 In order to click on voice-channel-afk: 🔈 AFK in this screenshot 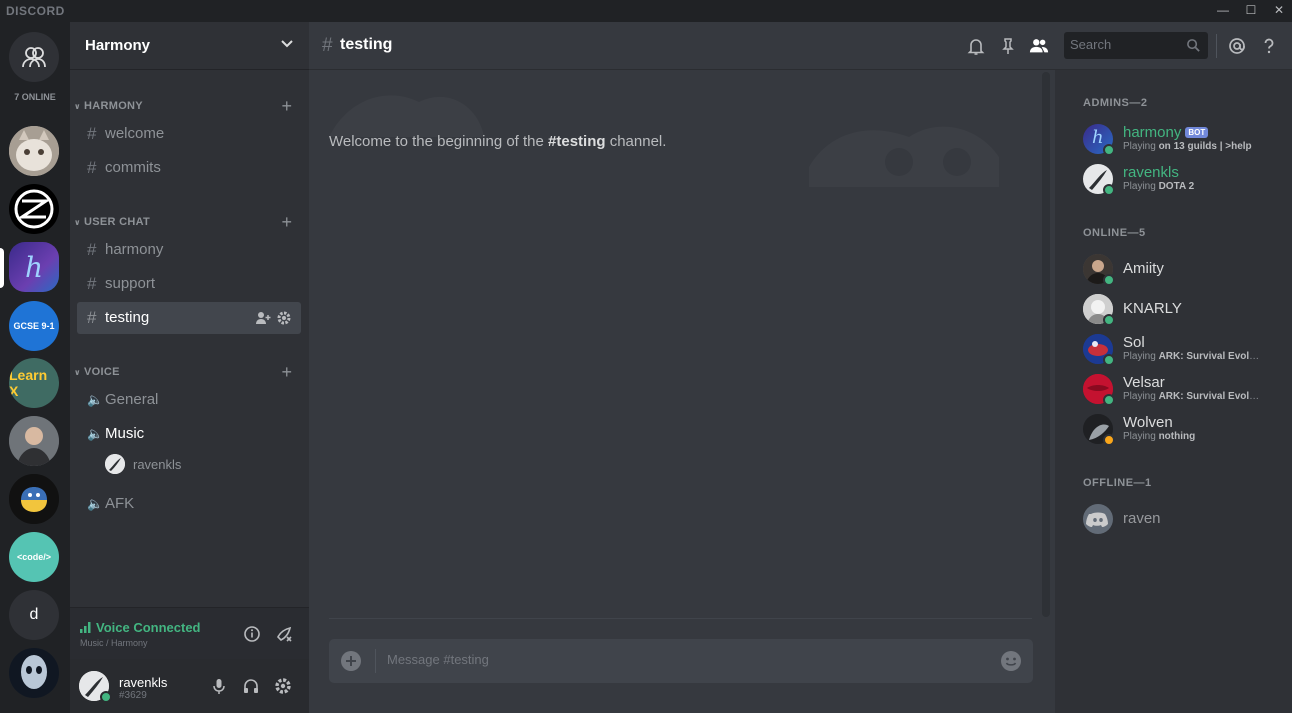, I will do `click(189, 504)`.